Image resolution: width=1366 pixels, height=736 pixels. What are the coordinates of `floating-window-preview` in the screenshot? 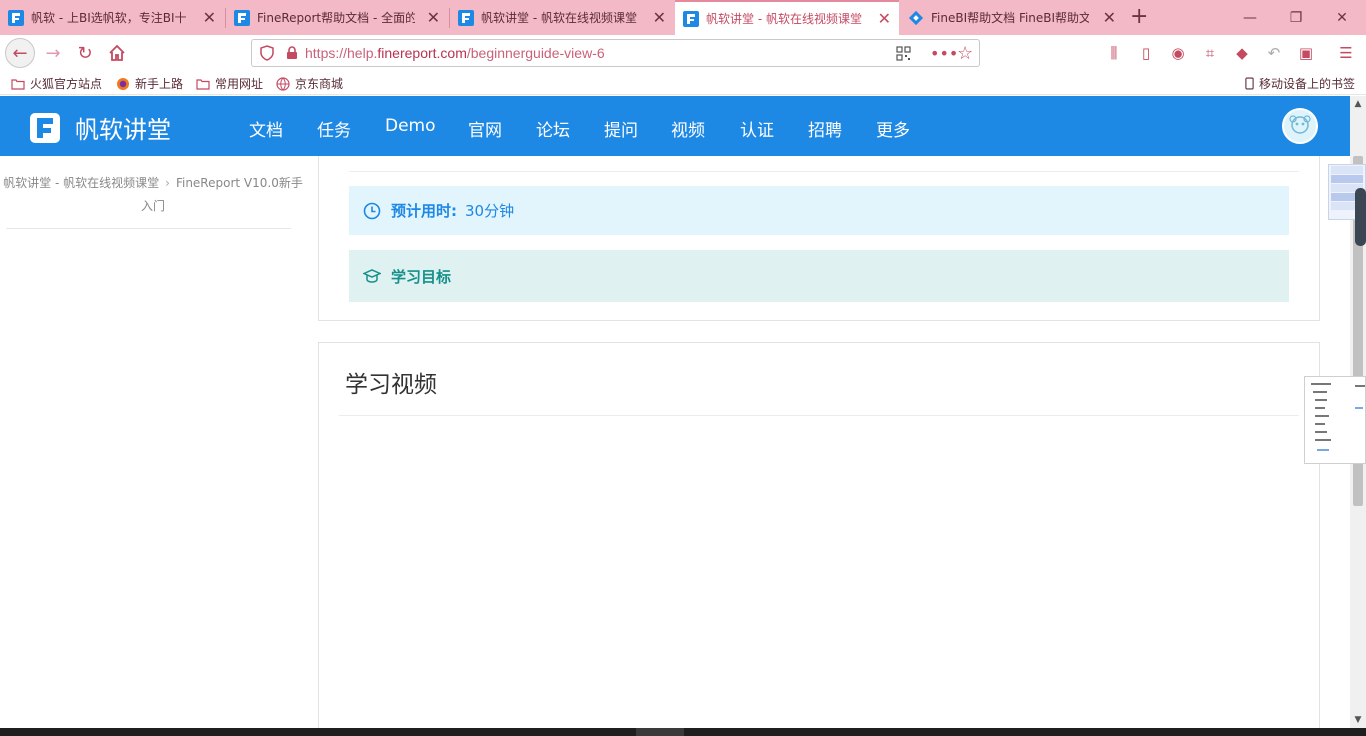 It's located at (1335, 420).